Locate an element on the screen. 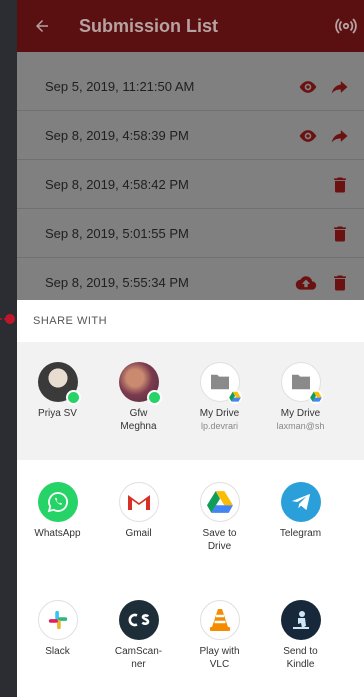 This screenshot has width=364, height=697. app-gmail: Gmail is located at coordinates (138, 530).